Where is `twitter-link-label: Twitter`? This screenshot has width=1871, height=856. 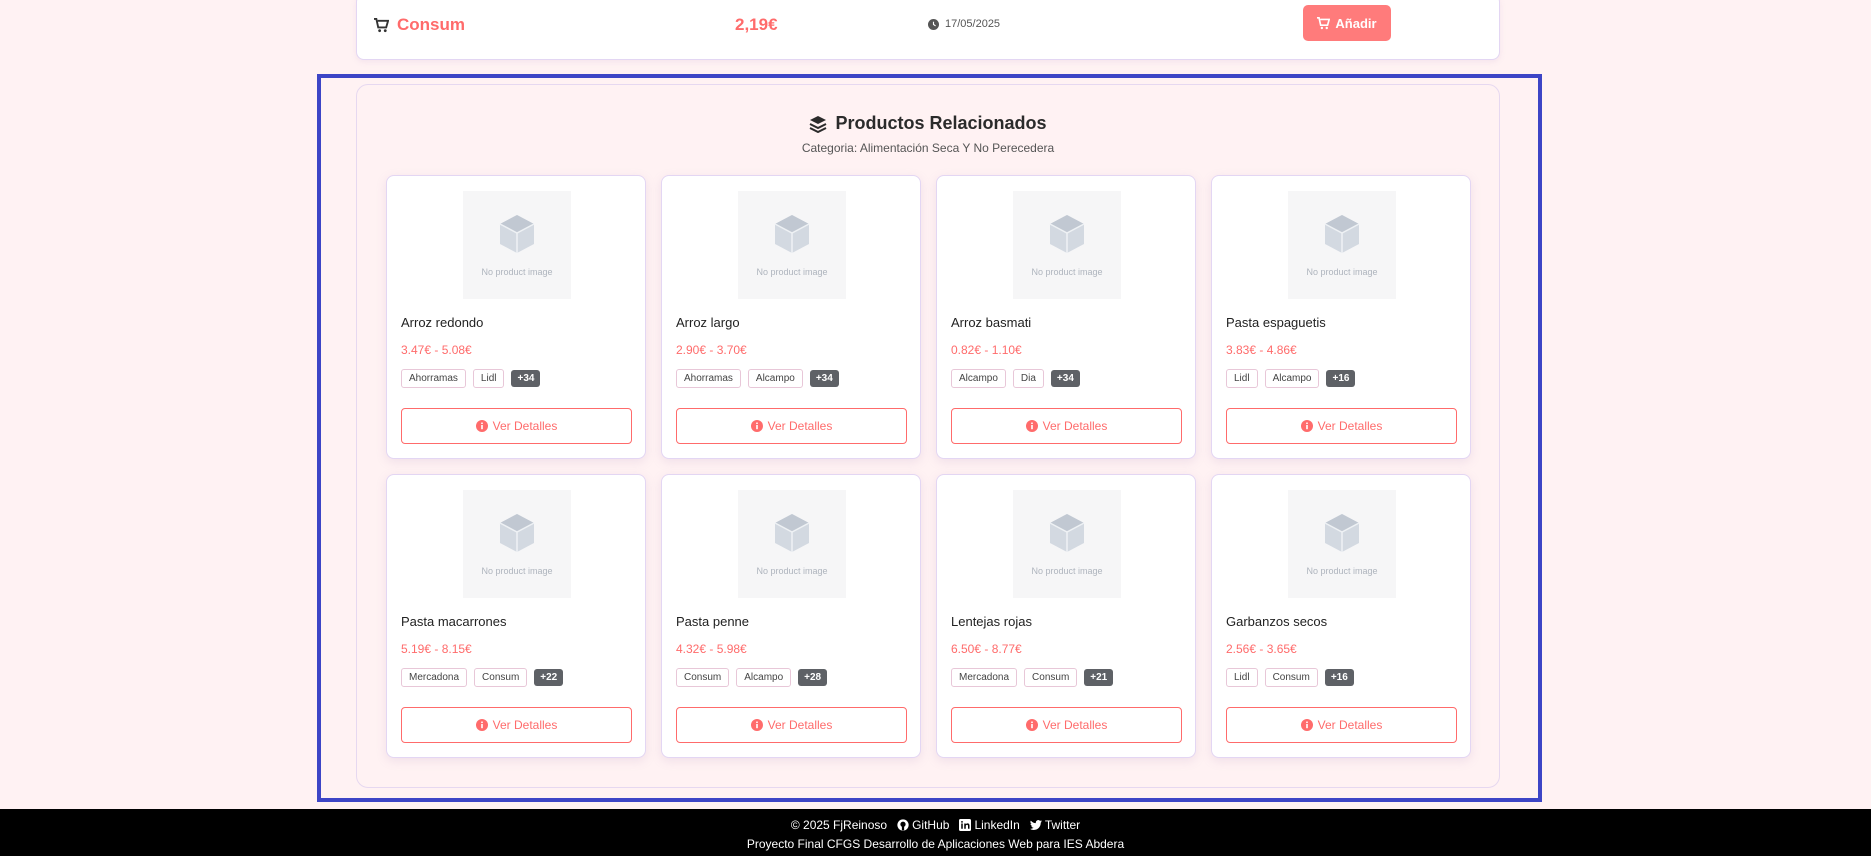 twitter-link-label: Twitter is located at coordinates (1062, 825).